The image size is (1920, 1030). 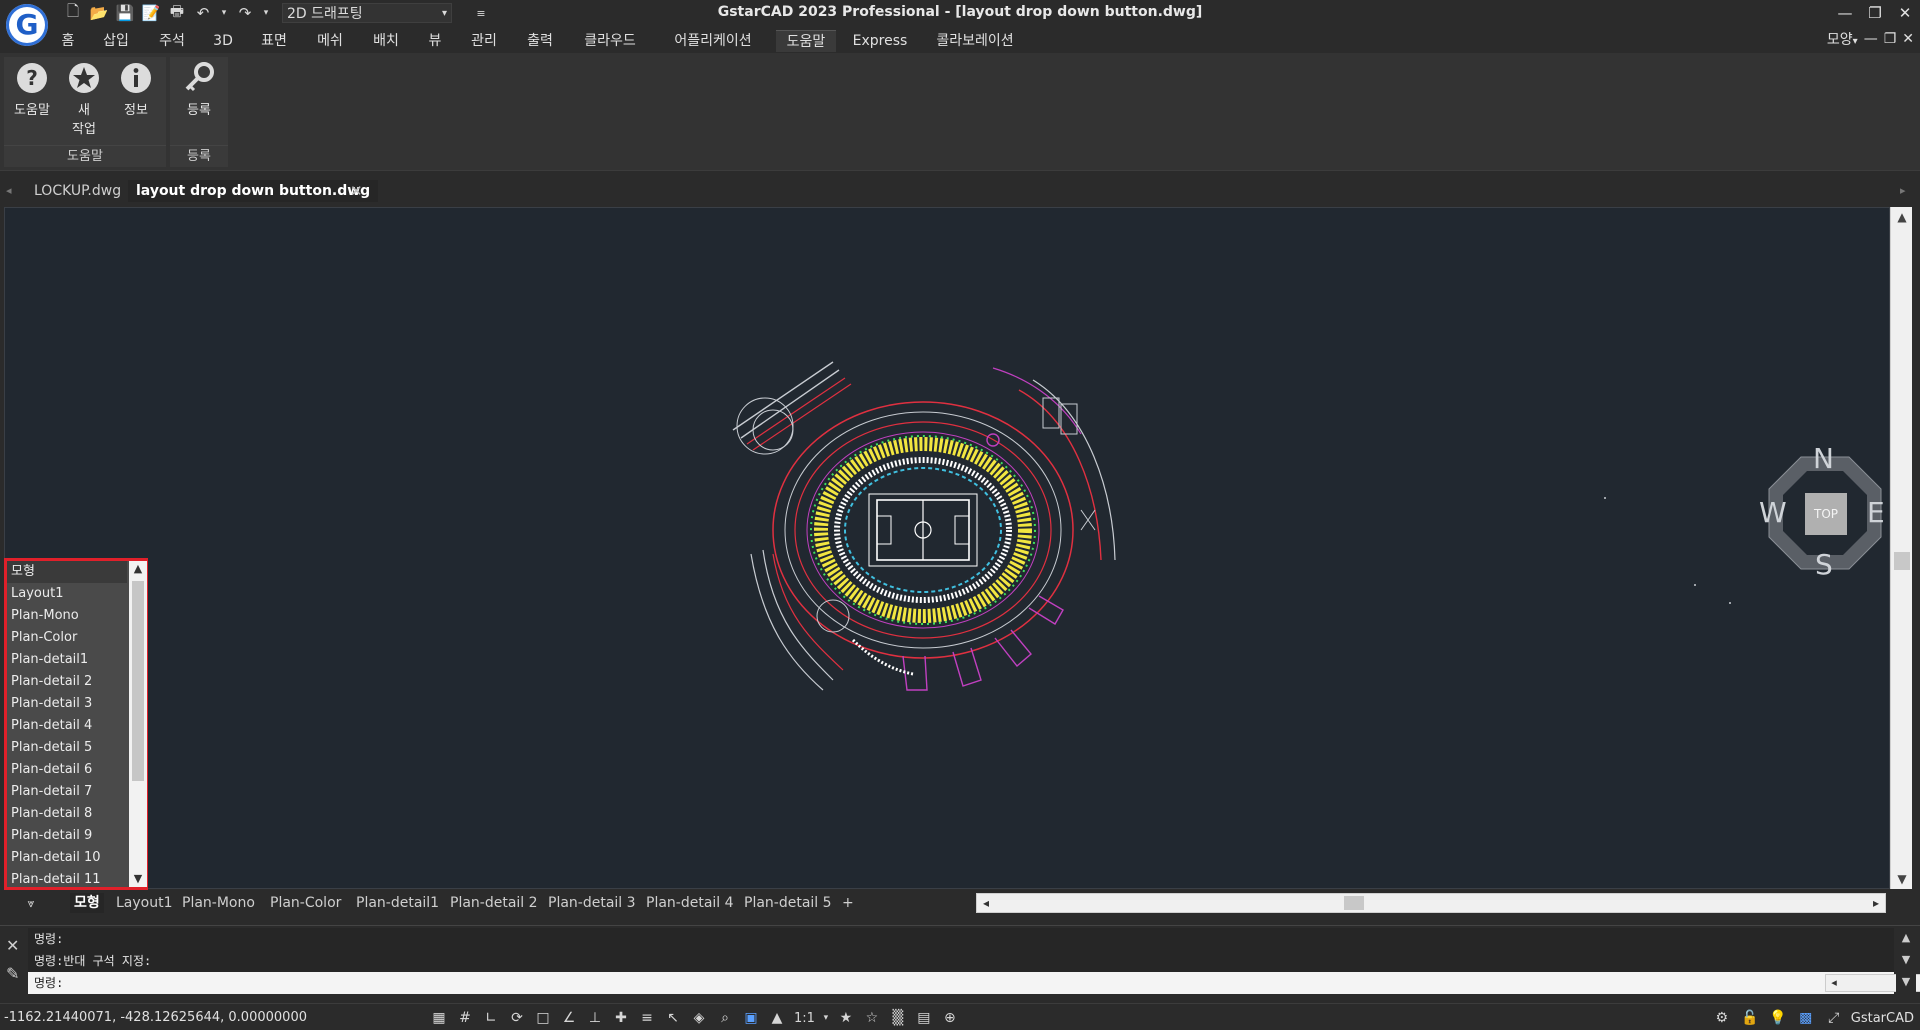 What do you see at coordinates (68, 41) in the screenshot?
I see `tab-home: 홈` at bounding box center [68, 41].